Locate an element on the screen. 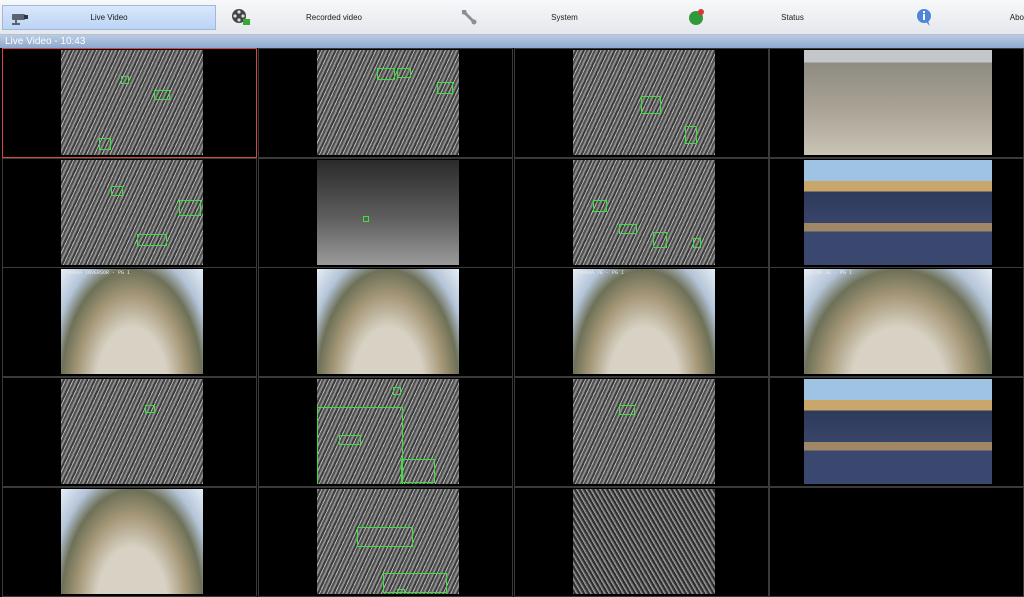 This screenshot has height=597, width=1024. tab-label: System is located at coordinates (564, 17).